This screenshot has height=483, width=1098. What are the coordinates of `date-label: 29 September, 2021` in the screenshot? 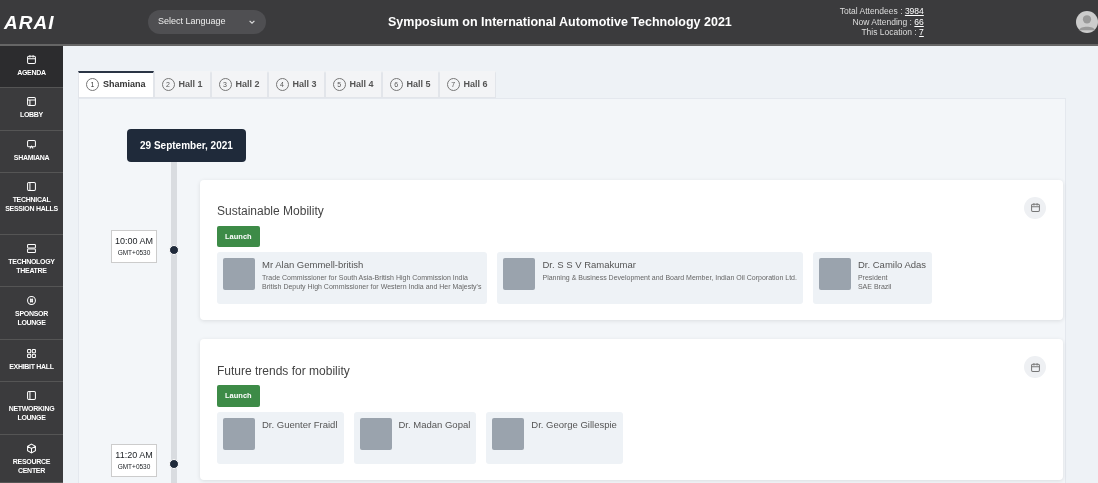 It's located at (186, 145).